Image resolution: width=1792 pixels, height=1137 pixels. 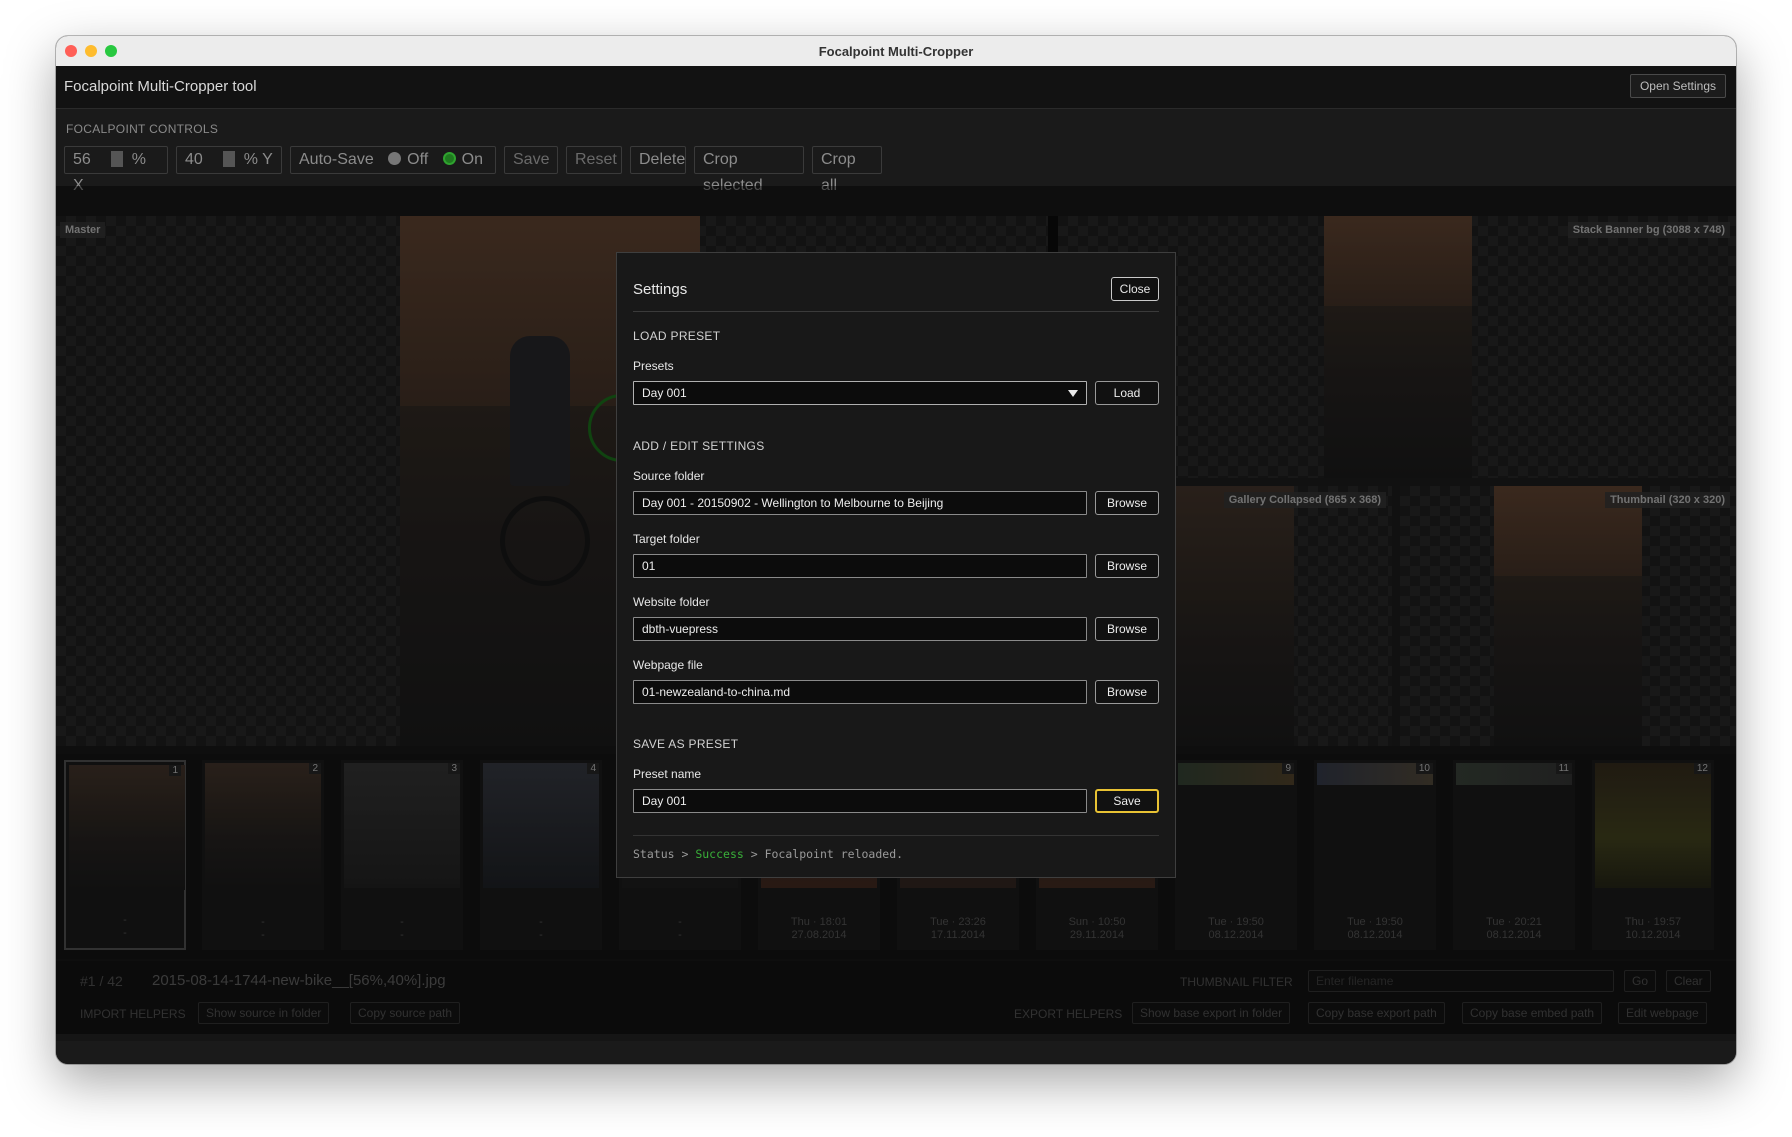 I want to click on autosave-on-label: On, so click(x=472, y=159).